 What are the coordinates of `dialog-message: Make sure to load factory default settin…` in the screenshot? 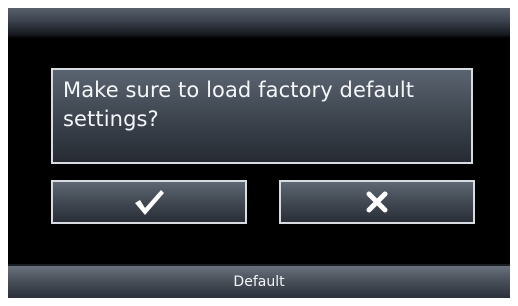 It's located at (239, 104).